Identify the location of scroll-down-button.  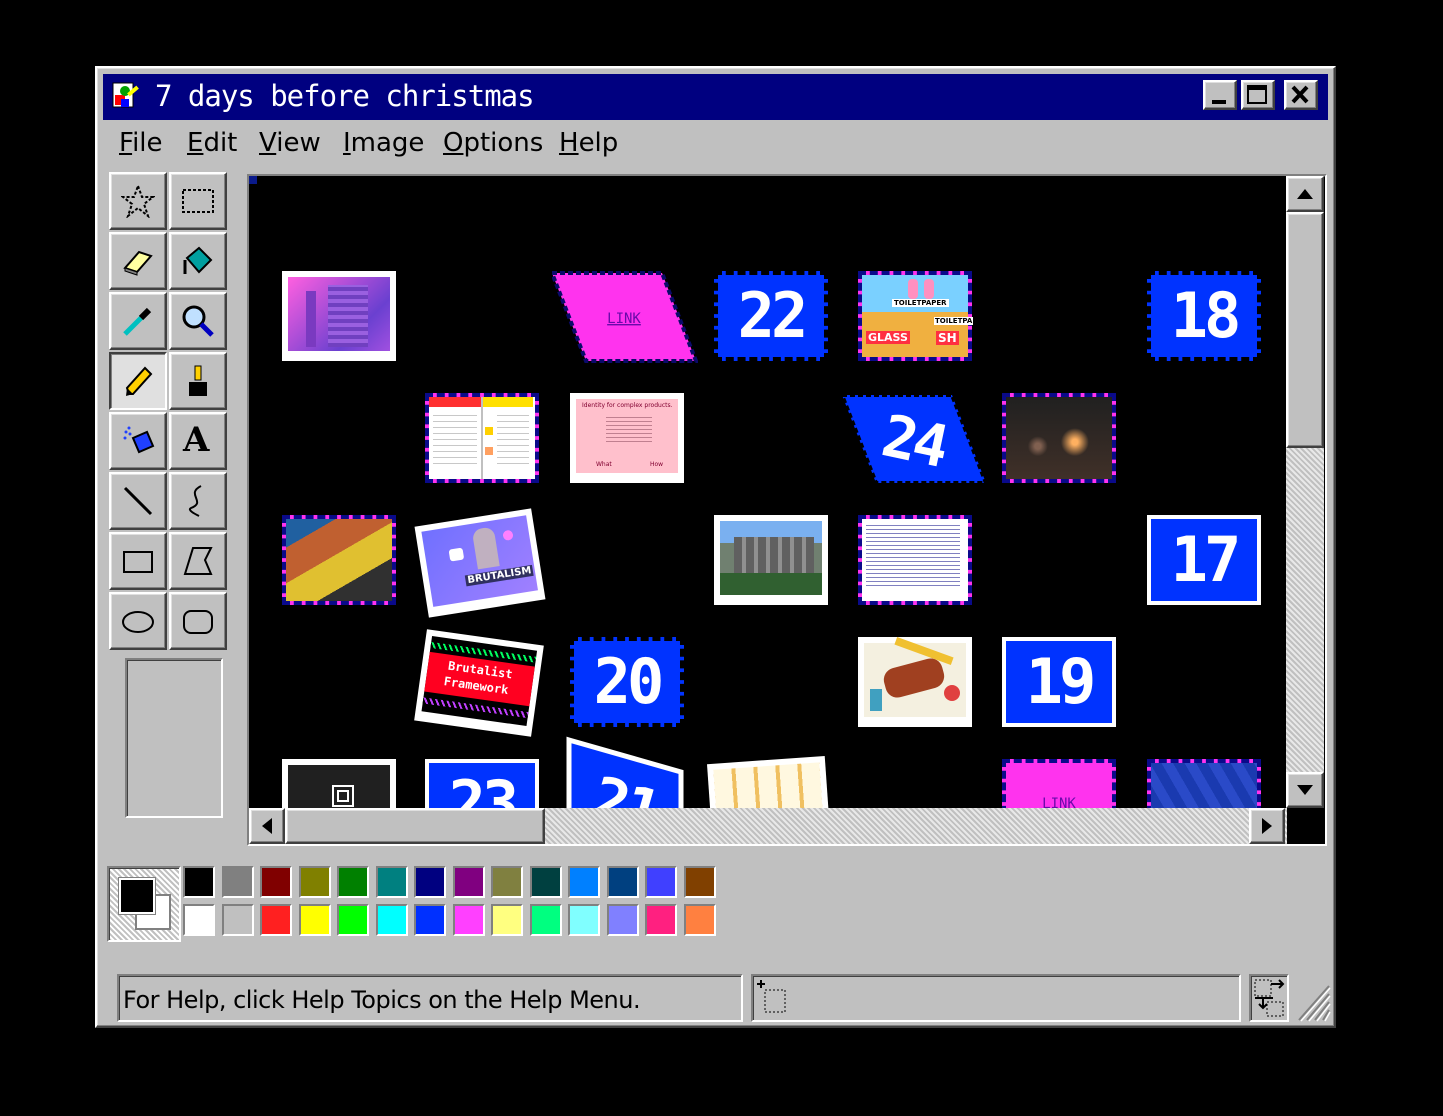
(1305, 790).